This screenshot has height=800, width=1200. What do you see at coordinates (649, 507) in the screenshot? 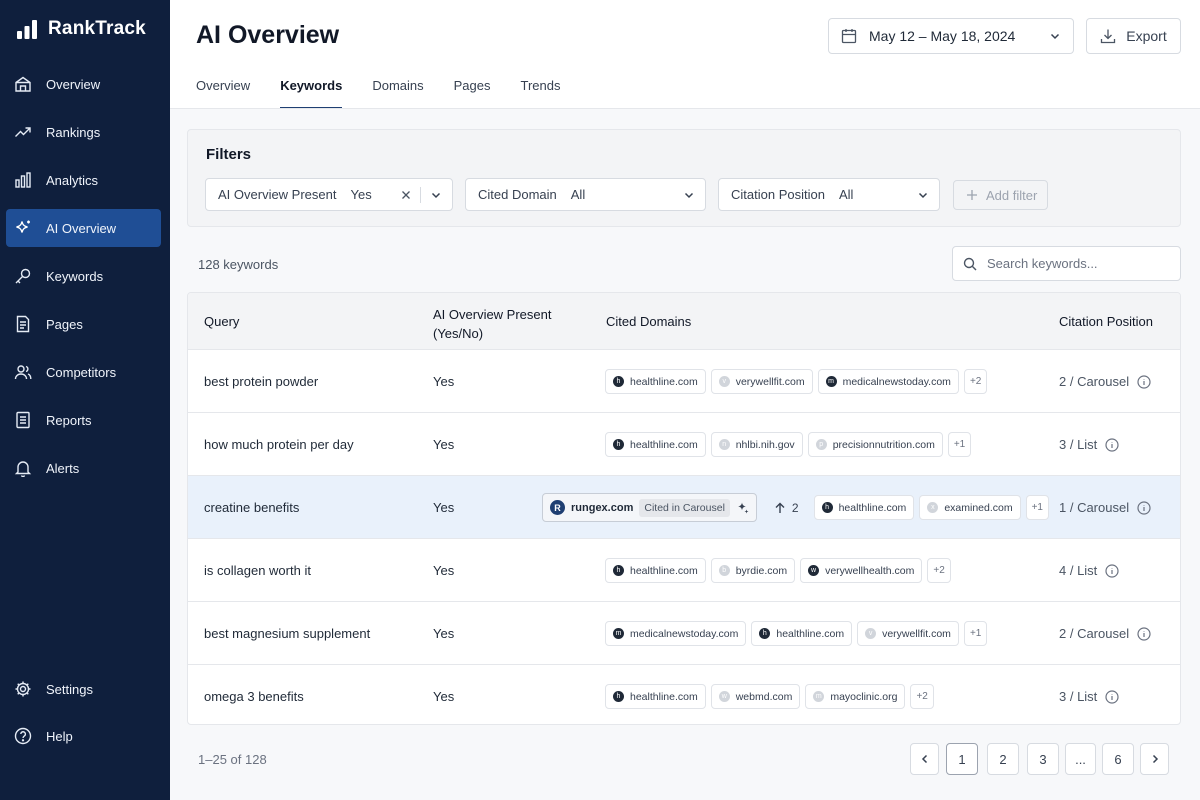
I see `own-domain-chip: R rungex.com Cited in Carousel` at bounding box center [649, 507].